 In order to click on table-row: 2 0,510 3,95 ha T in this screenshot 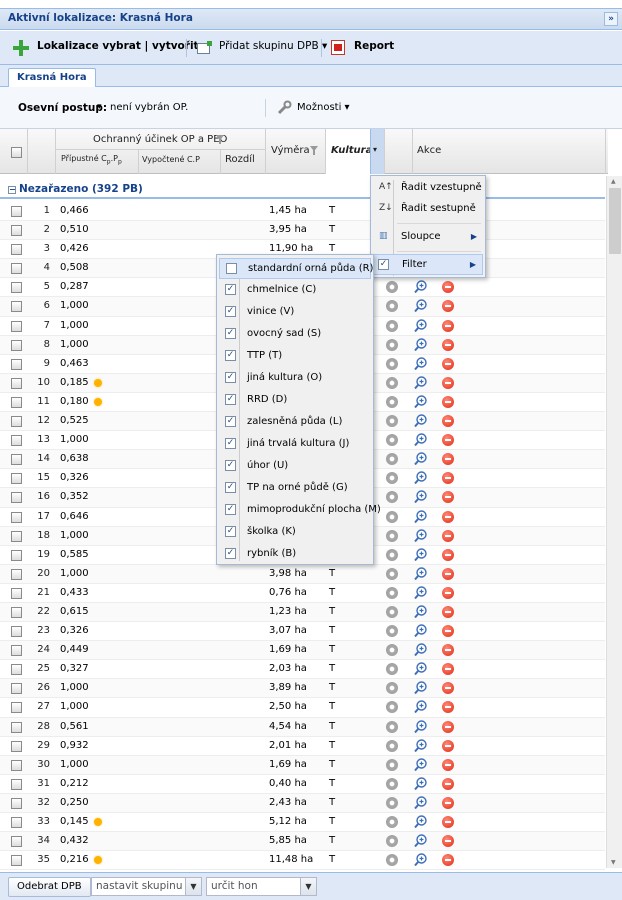, I will do `click(302, 231)`.